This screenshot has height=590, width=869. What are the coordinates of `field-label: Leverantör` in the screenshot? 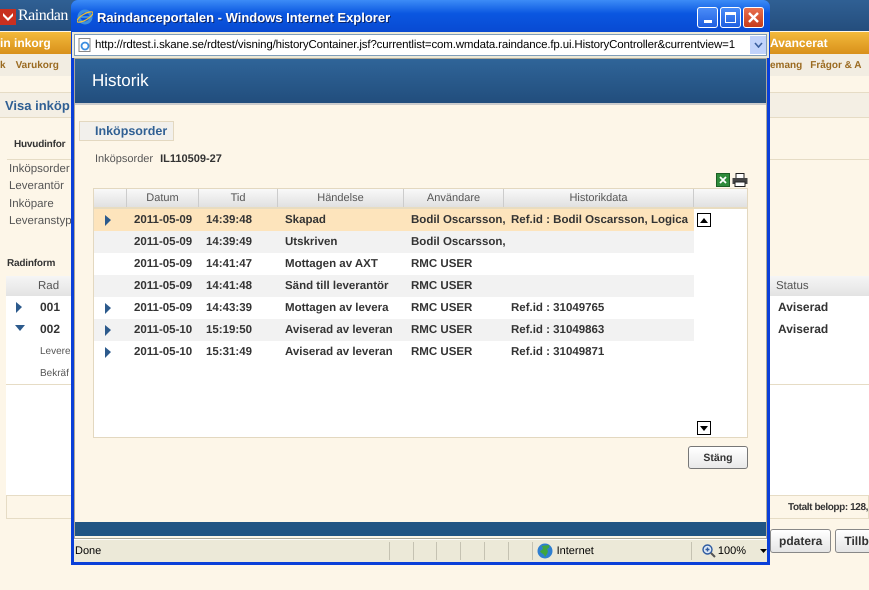 It's located at (36, 186).